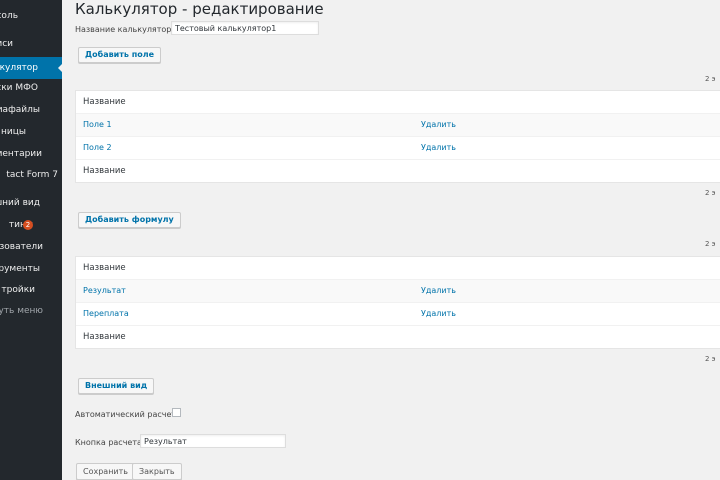 This screenshot has width=720, height=480. I want to click on sidebar-item-label: тройки, so click(18, 290).